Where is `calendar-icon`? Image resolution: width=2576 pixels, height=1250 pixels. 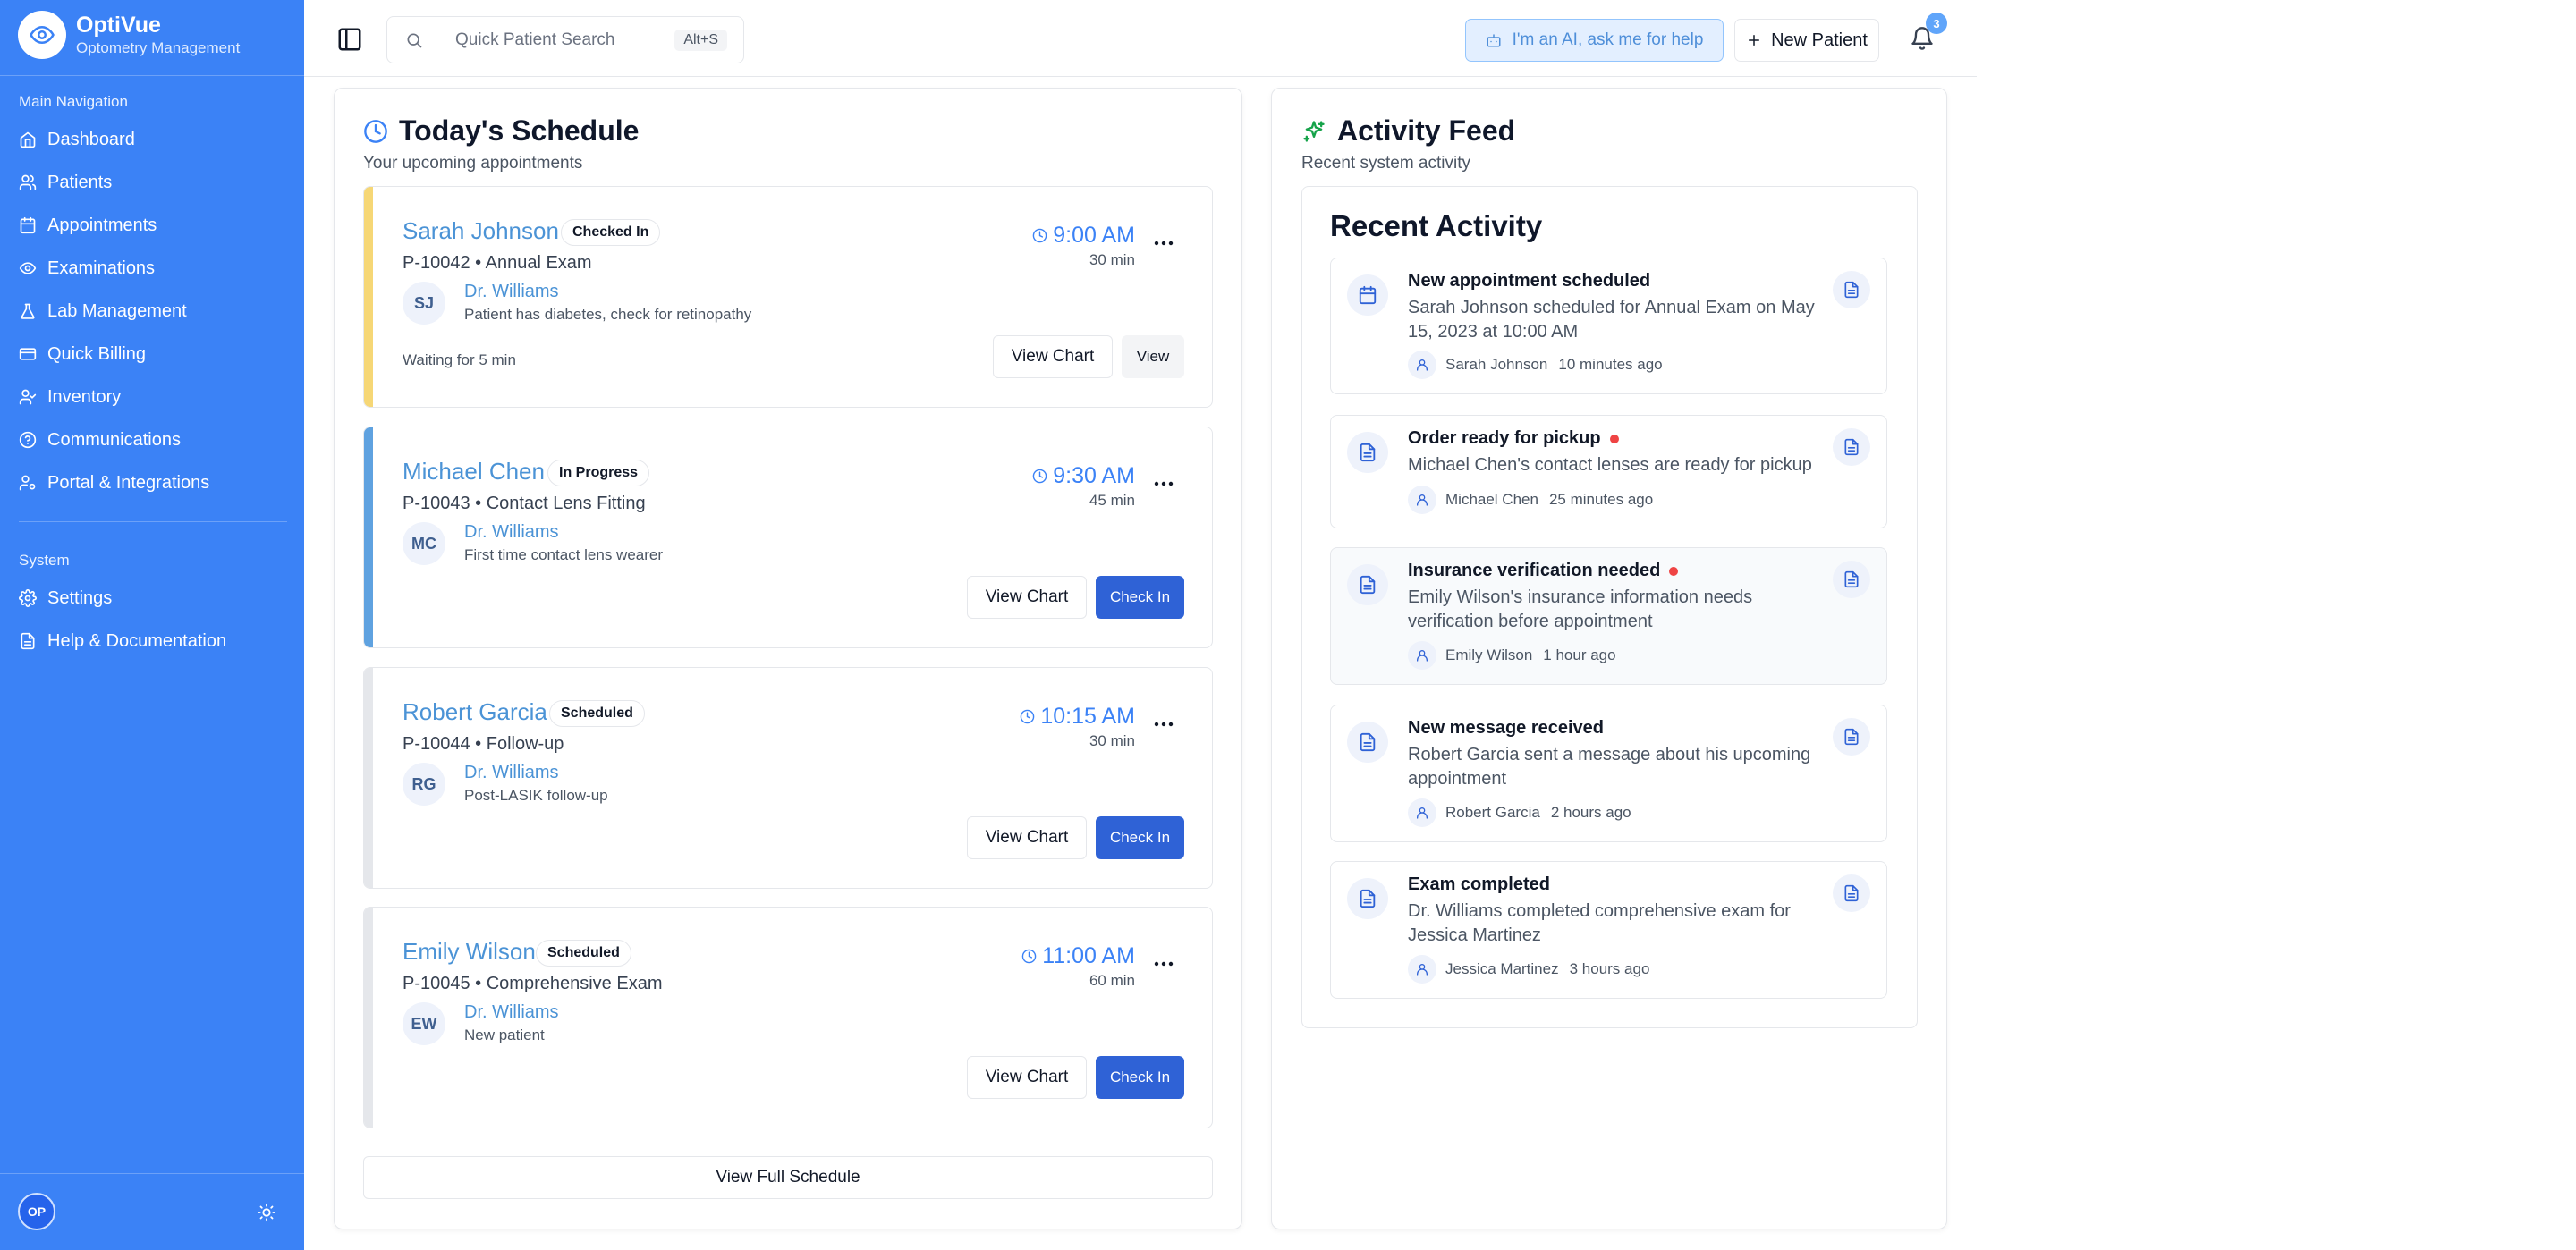 calendar-icon is located at coordinates (1367, 295).